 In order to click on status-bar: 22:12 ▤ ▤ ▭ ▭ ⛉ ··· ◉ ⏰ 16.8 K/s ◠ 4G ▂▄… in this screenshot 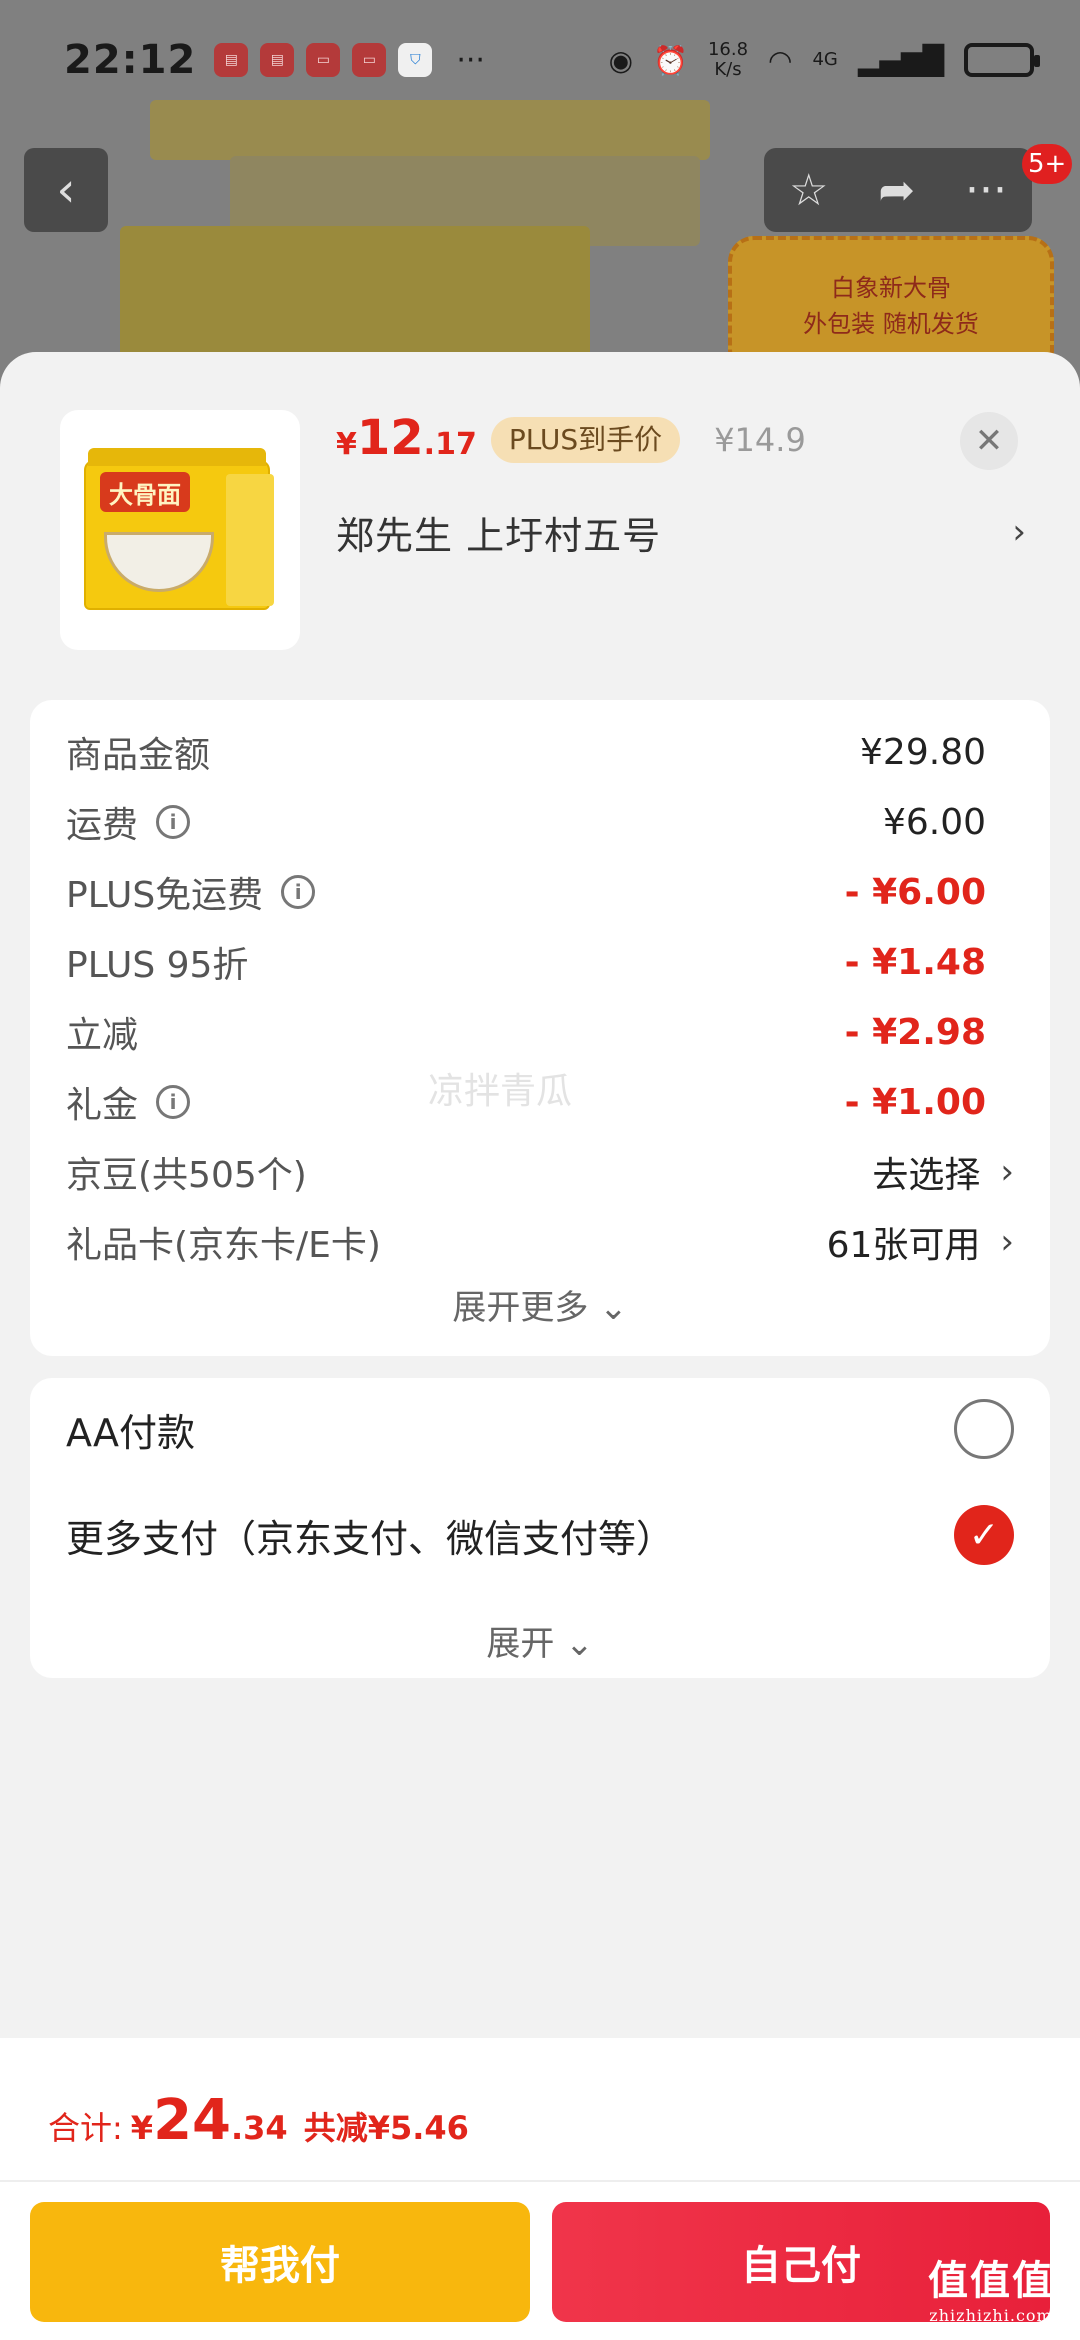, I will do `click(540, 60)`.